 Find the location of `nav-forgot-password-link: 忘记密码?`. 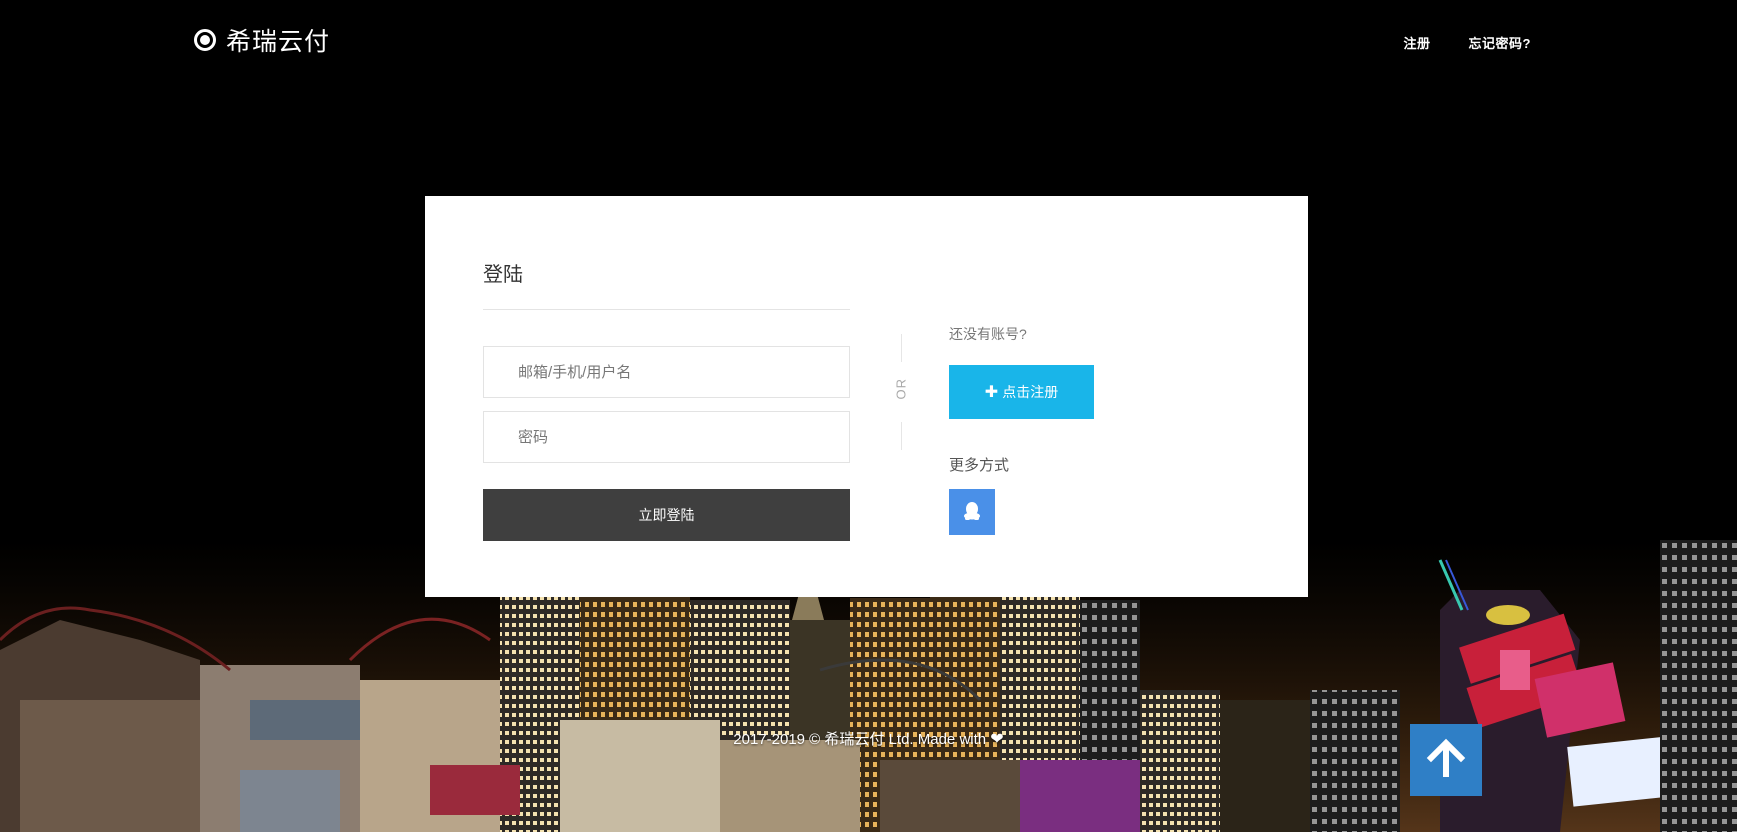

nav-forgot-password-link: 忘记密码? is located at coordinates (1500, 42).